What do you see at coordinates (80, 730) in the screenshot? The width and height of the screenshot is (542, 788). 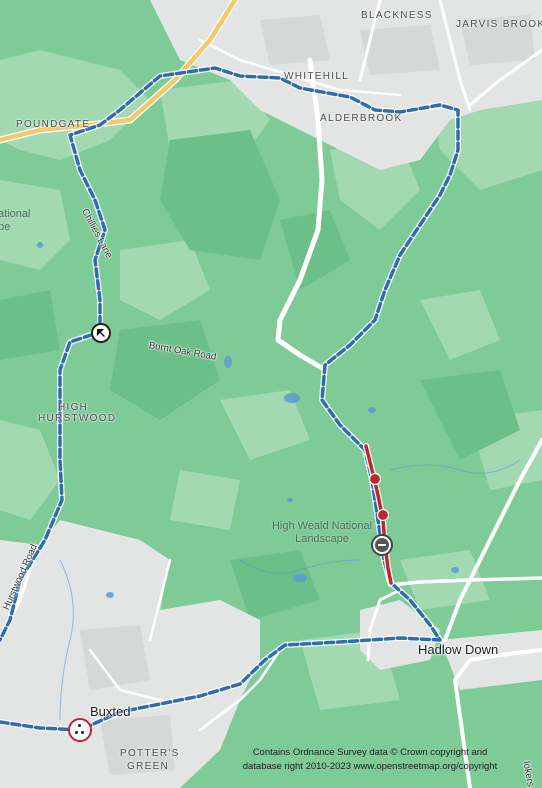 I see `start-end-icon` at bounding box center [80, 730].